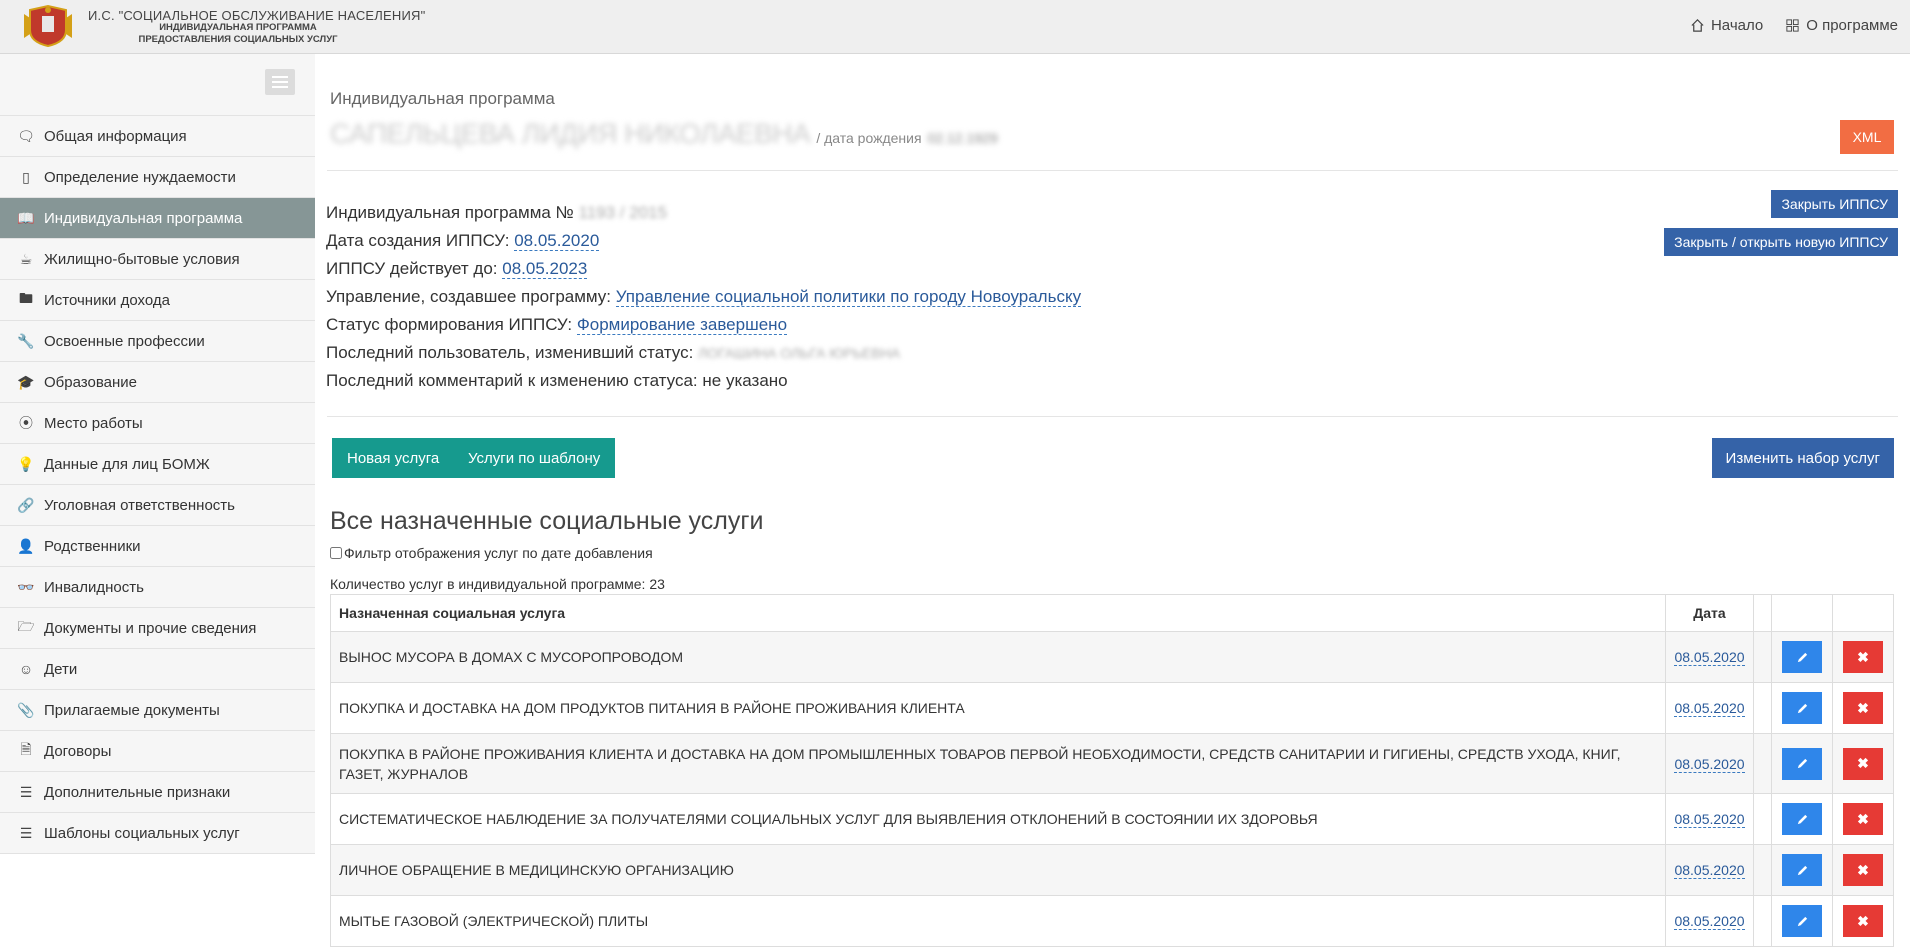 The width and height of the screenshot is (1910, 947). What do you see at coordinates (393, 458) in the screenshot?
I see `new-service-button: Новая услуга` at bounding box center [393, 458].